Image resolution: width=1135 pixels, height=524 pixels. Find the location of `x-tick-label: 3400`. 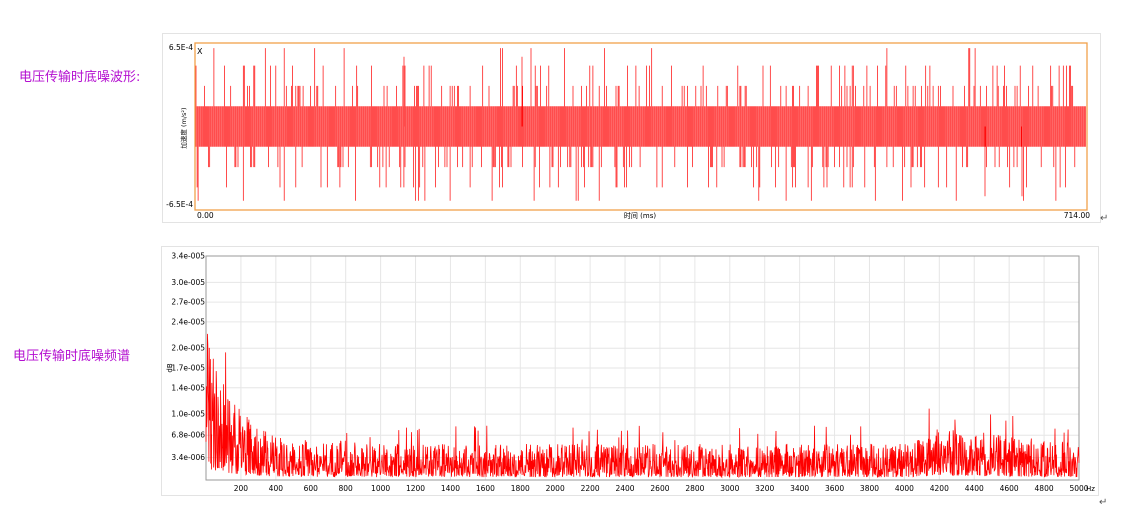

x-tick-label: 3400 is located at coordinates (799, 488).